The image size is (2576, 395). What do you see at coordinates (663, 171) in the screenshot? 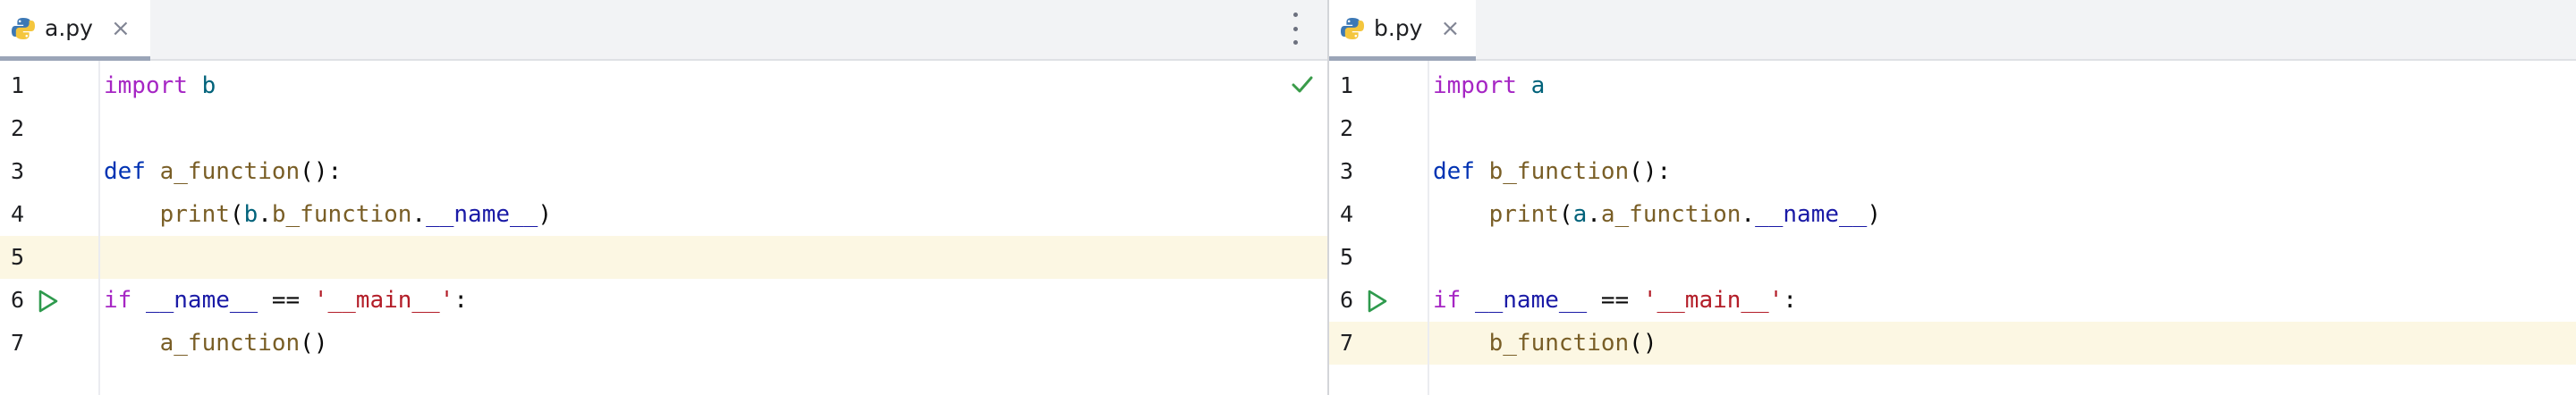
I see `code-line: 3 def a_function():` at bounding box center [663, 171].